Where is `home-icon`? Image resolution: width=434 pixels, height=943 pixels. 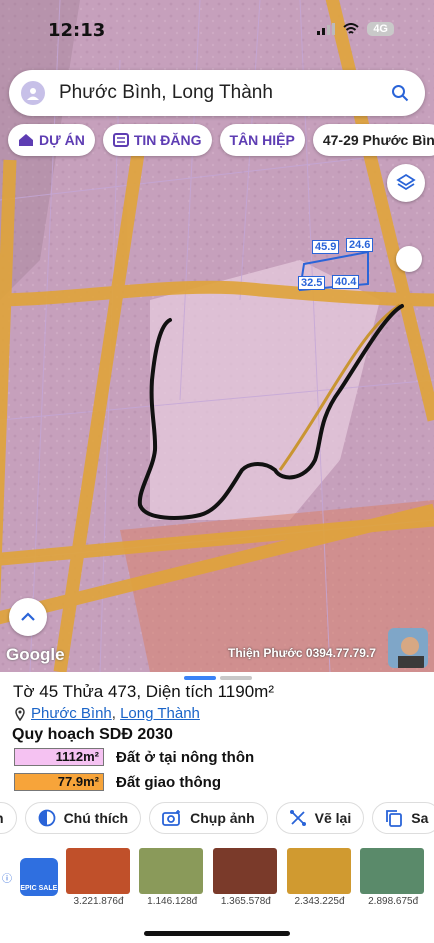
home-icon is located at coordinates (26, 140).